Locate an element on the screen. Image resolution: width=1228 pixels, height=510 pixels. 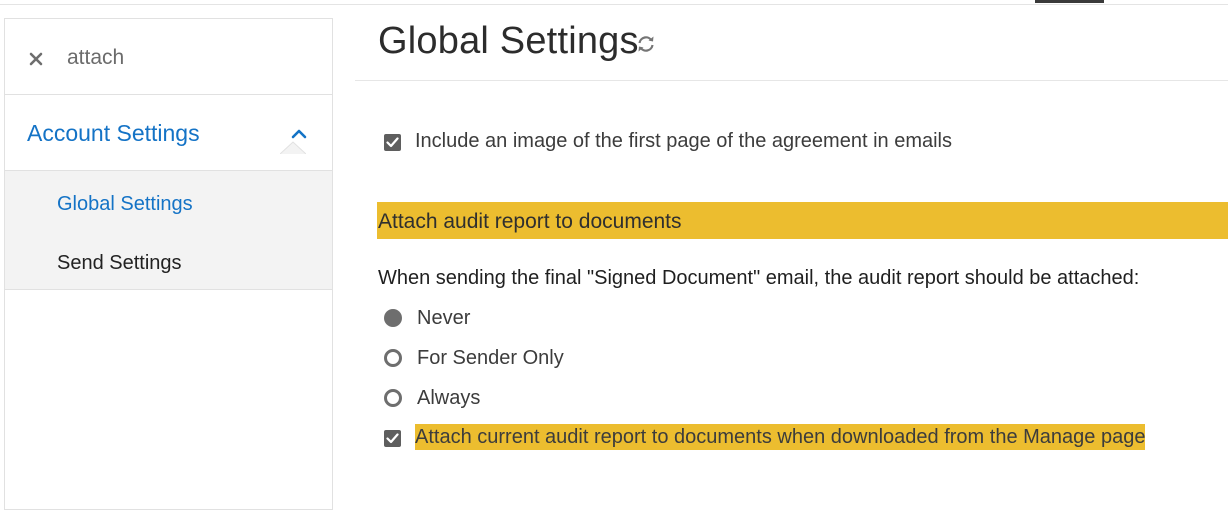
sidebar-section-account-settings: Account Settings is located at coordinates (168, 133).